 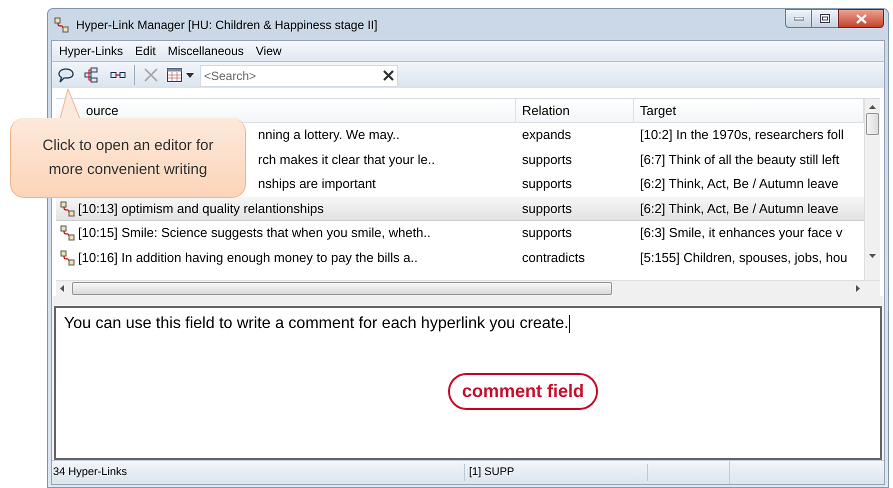 What do you see at coordinates (556, 472) in the screenshot?
I see `status-text: [1] SUPP` at bounding box center [556, 472].